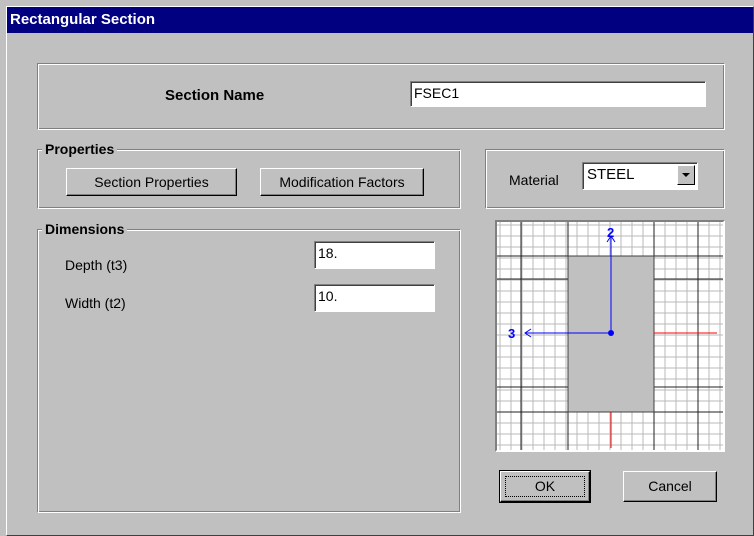 Image resolution: width=754 pixels, height=536 pixels. Describe the element at coordinates (611, 174) in the screenshot. I see `material-selected-value: STEEL` at that location.